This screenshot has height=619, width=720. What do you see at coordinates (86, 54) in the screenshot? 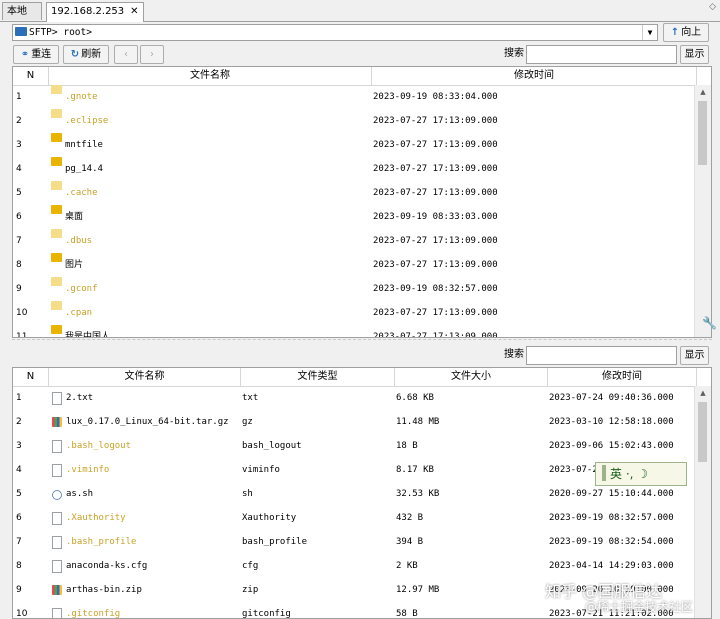
I see `refresh-button: ↻ 刷新` at bounding box center [86, 54].